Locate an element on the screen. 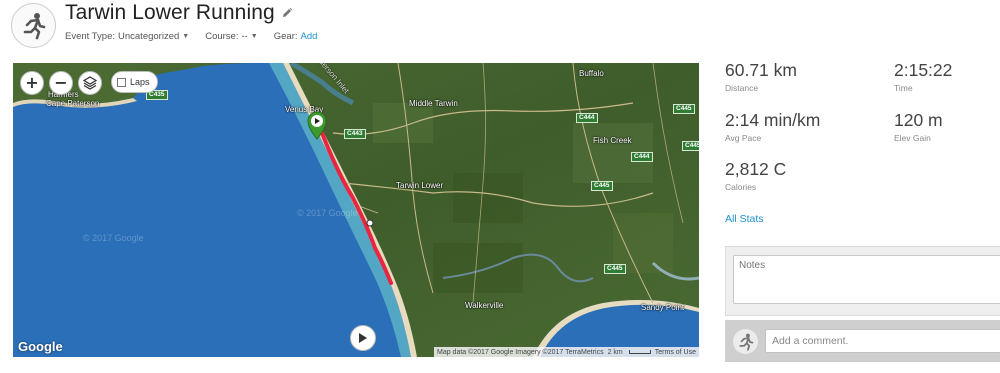 The image size is (1000, 373). stat-value: 120 m is located at coordinates (918, 120).